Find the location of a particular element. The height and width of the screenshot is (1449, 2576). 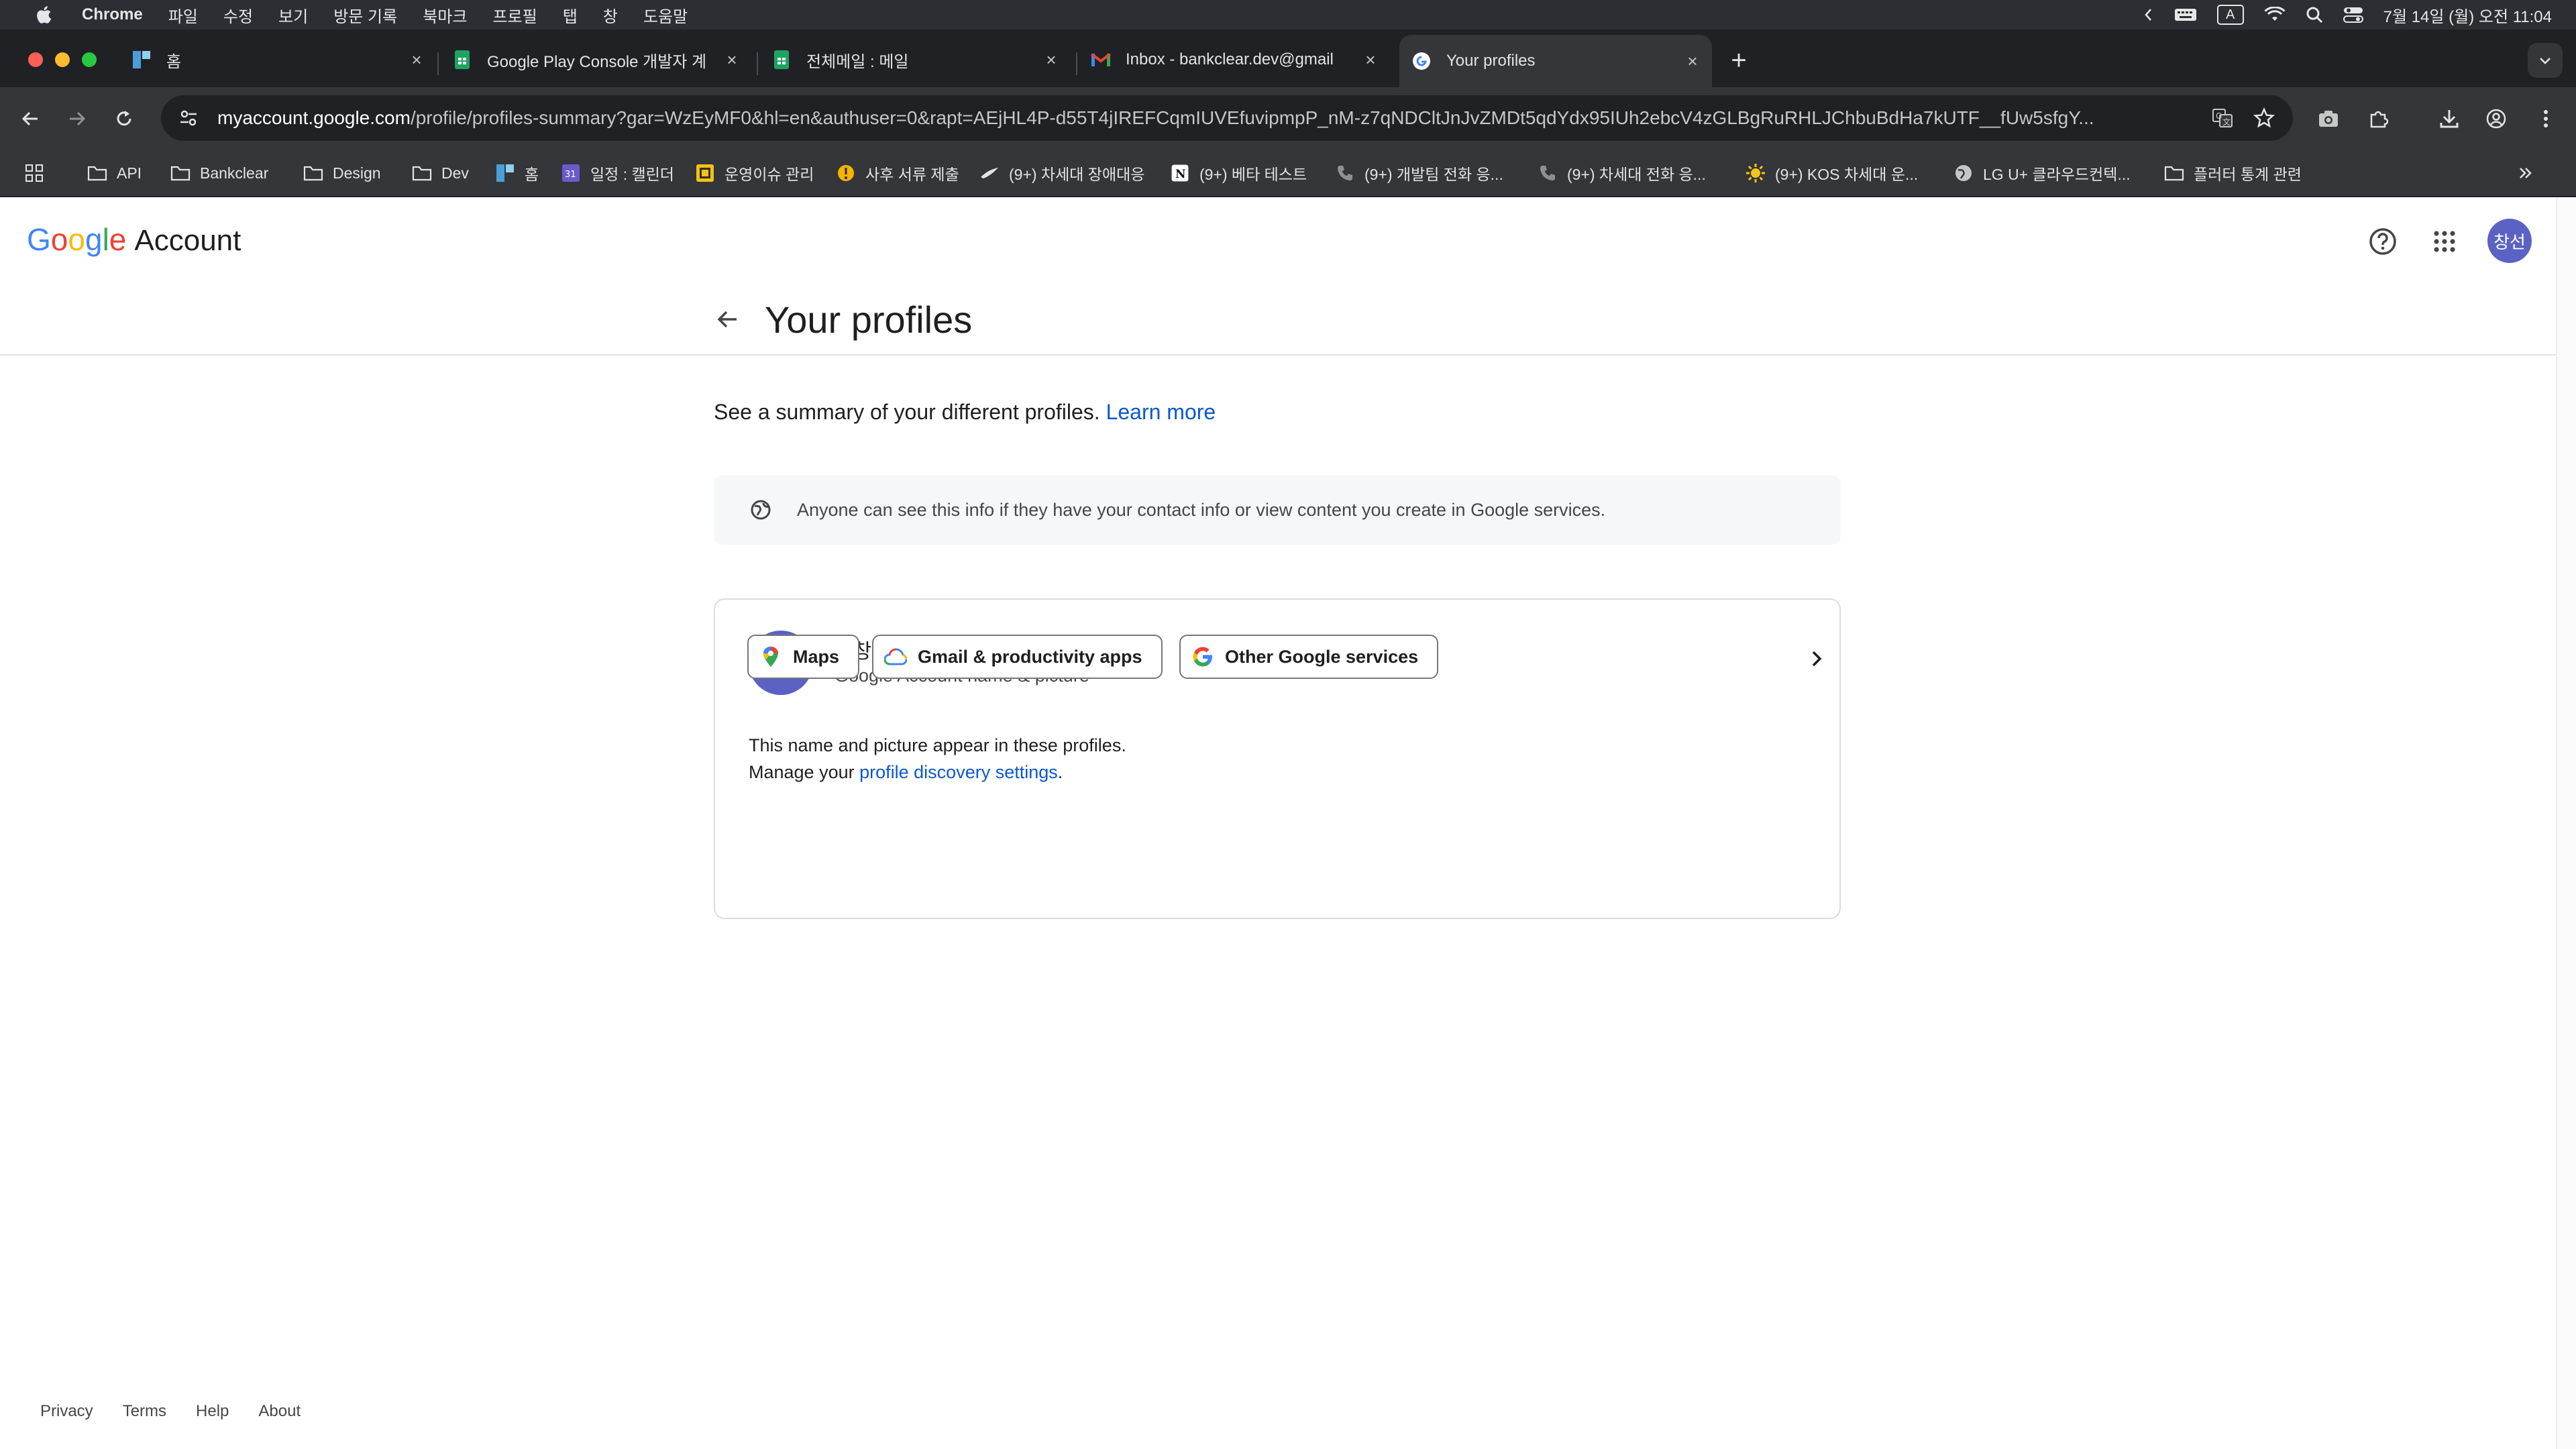

menu-view: 보기 is located at coordinates (293, 15).